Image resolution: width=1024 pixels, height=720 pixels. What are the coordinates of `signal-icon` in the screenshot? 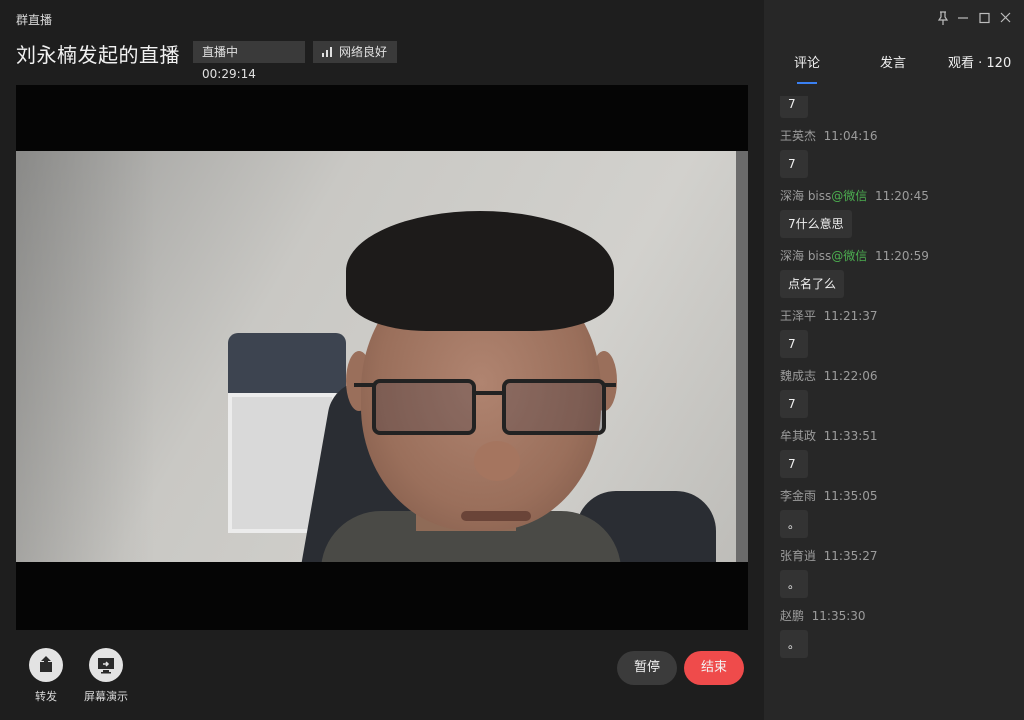 It's located at (327, 51).